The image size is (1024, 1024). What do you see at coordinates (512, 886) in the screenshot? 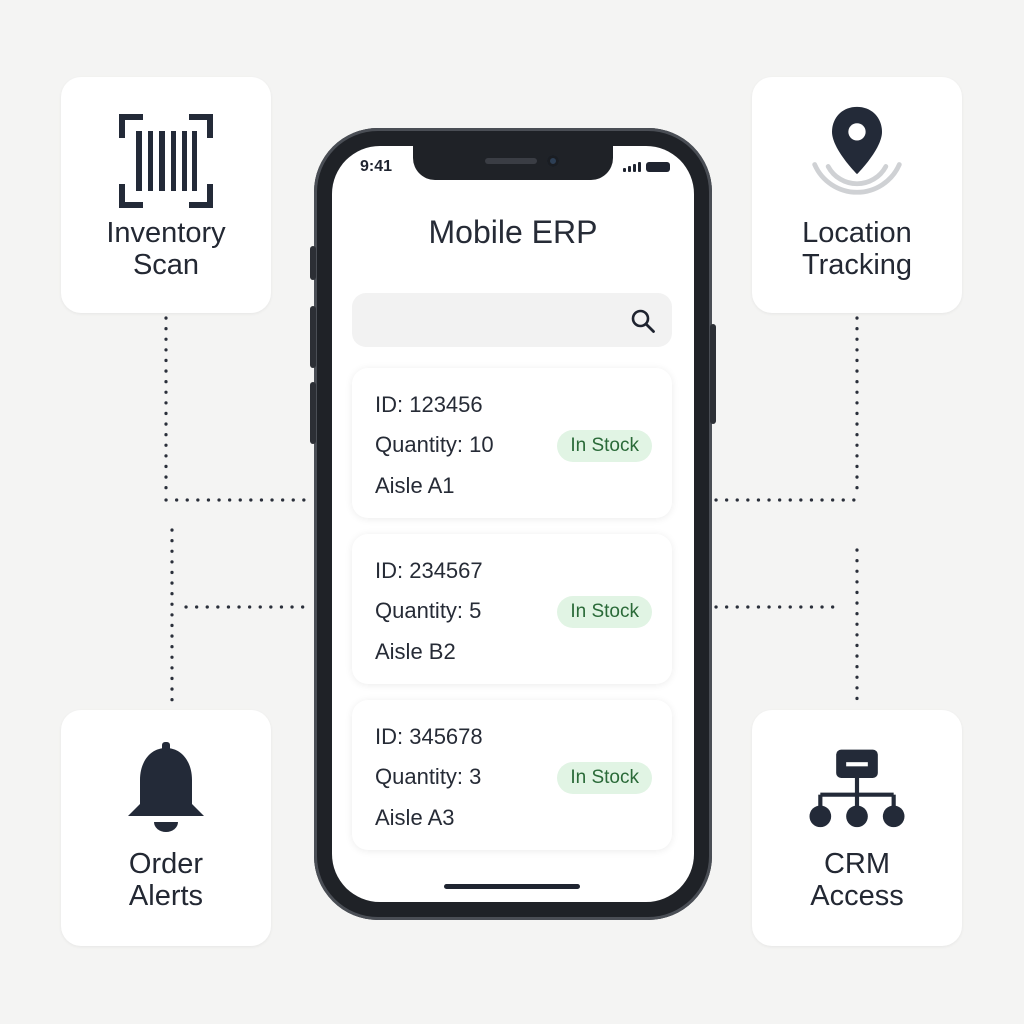
I see `home-indicator` at bounding box center [512, 886].